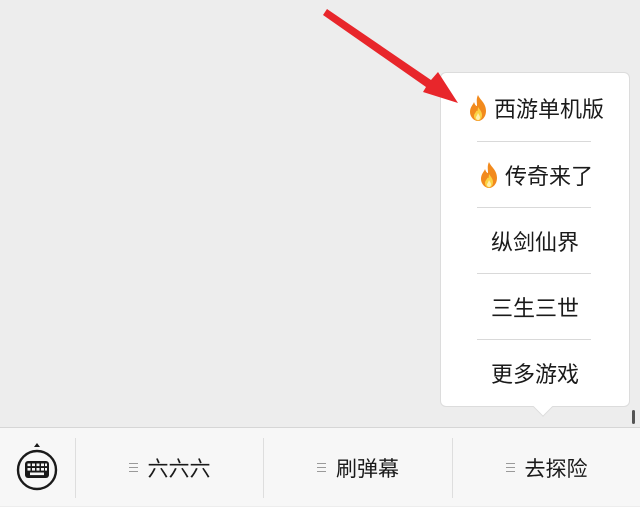  I want to click on bar-button-label: 去探险, so click(556, 468).